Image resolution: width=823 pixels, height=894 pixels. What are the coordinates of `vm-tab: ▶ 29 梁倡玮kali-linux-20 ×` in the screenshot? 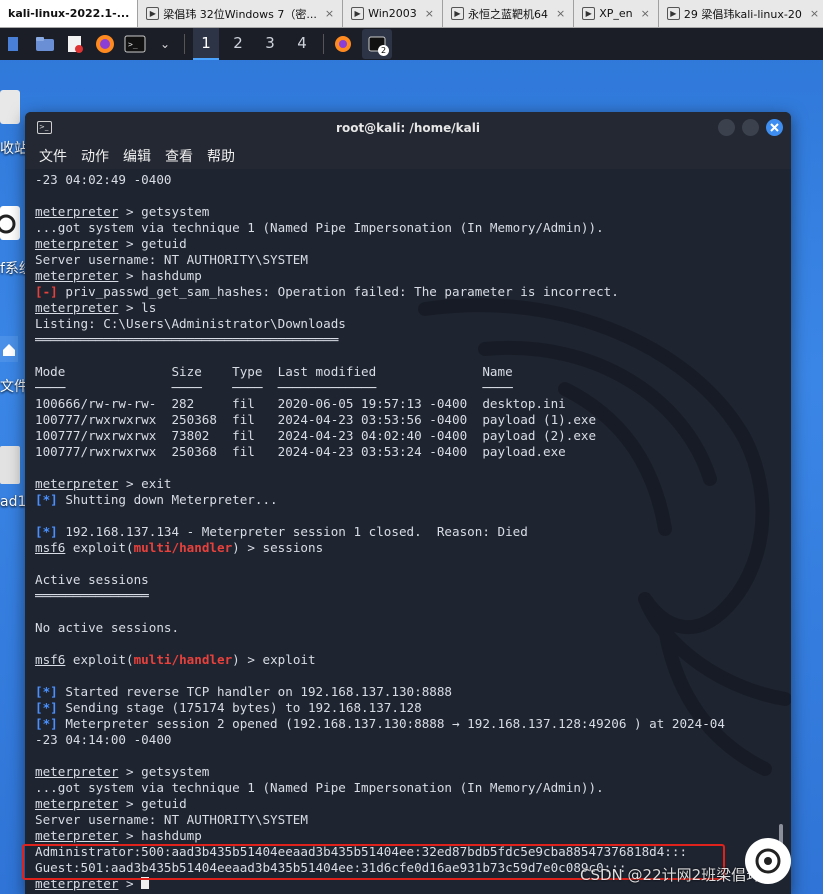 It's located at (740, 13).